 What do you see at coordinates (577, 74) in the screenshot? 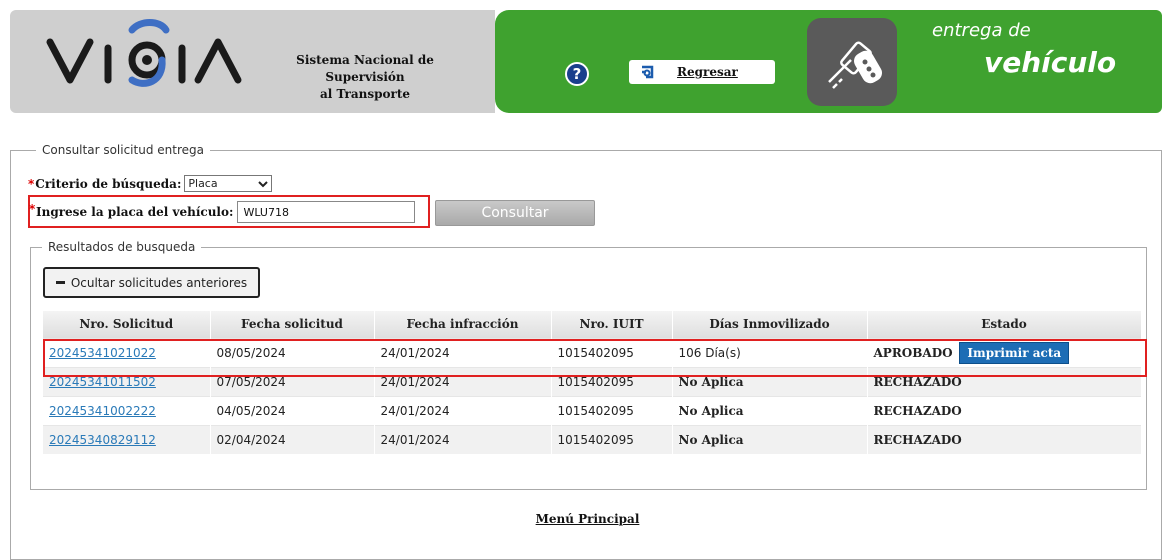
I see `question-circle-icon: ?` at bounding box center [577, 74].